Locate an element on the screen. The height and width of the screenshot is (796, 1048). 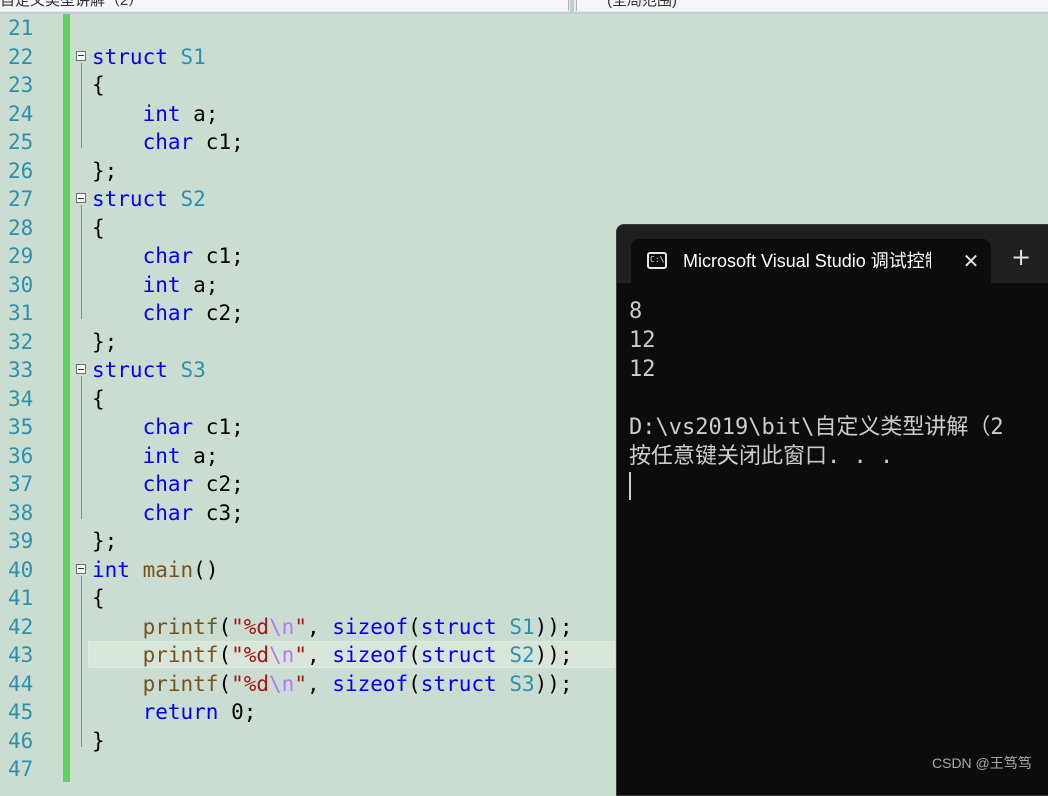
code-line: 25 char c1; is located at coordinates (524, 142).